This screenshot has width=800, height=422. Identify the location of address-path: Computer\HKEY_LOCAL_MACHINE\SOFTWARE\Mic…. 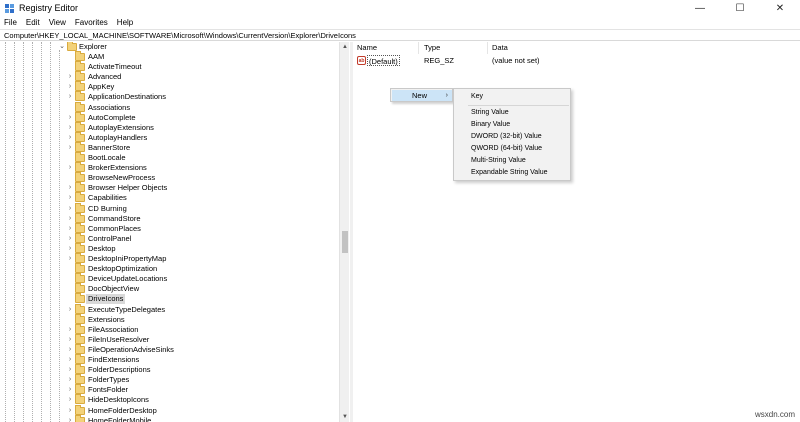
(180, 35).